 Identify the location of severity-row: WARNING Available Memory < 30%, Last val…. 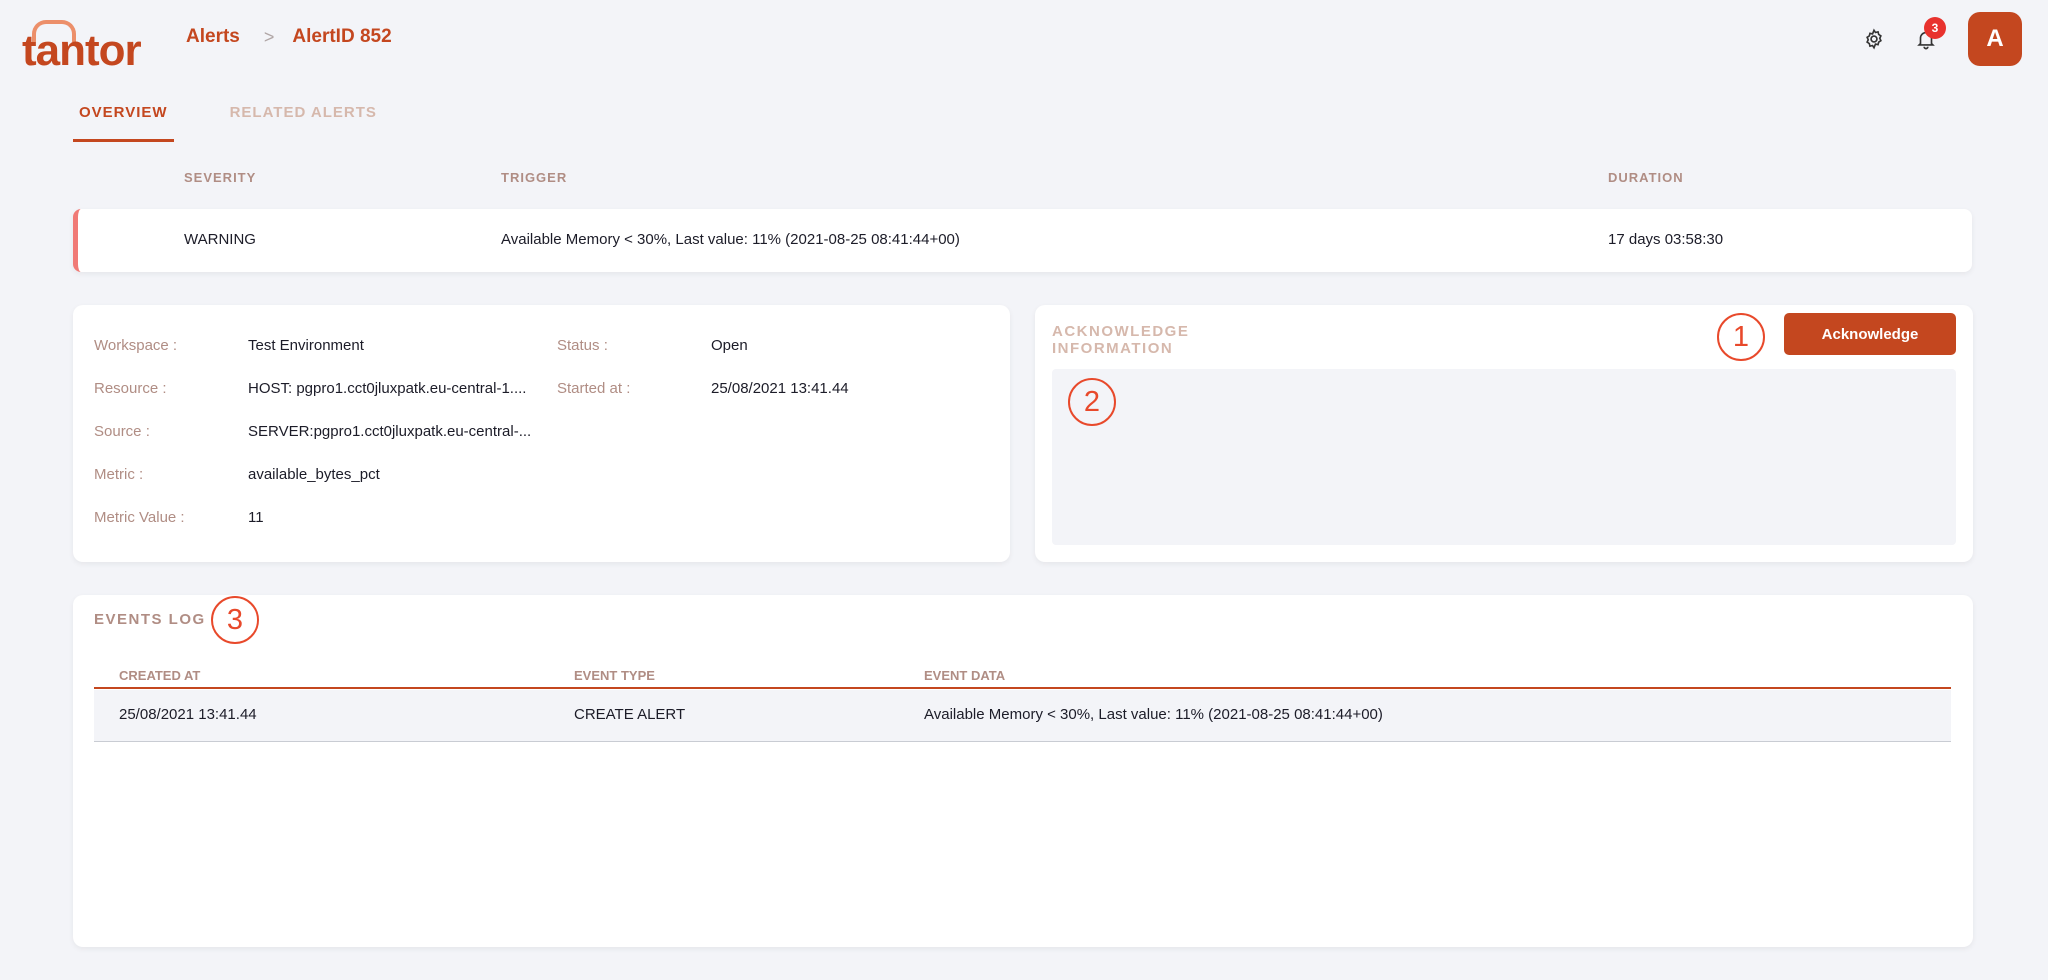
(1022, 240).